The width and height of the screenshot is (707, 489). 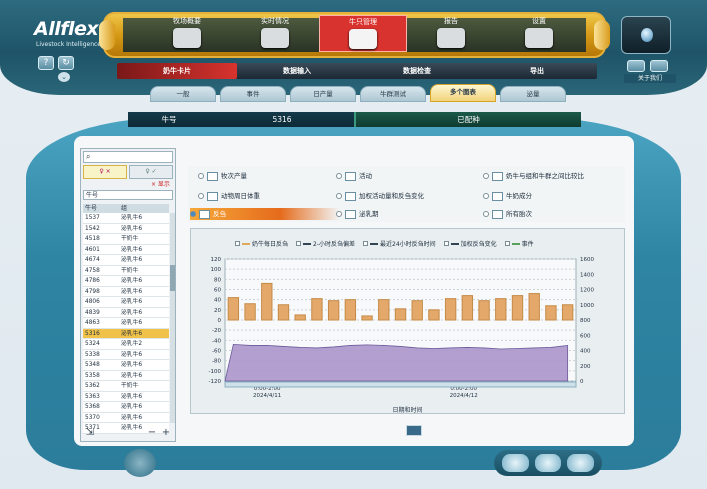 What do you see at coordinates (585, 367) in the screenshot?
I see `y-right-tick-label: 200` at bounding box center [585, 367].